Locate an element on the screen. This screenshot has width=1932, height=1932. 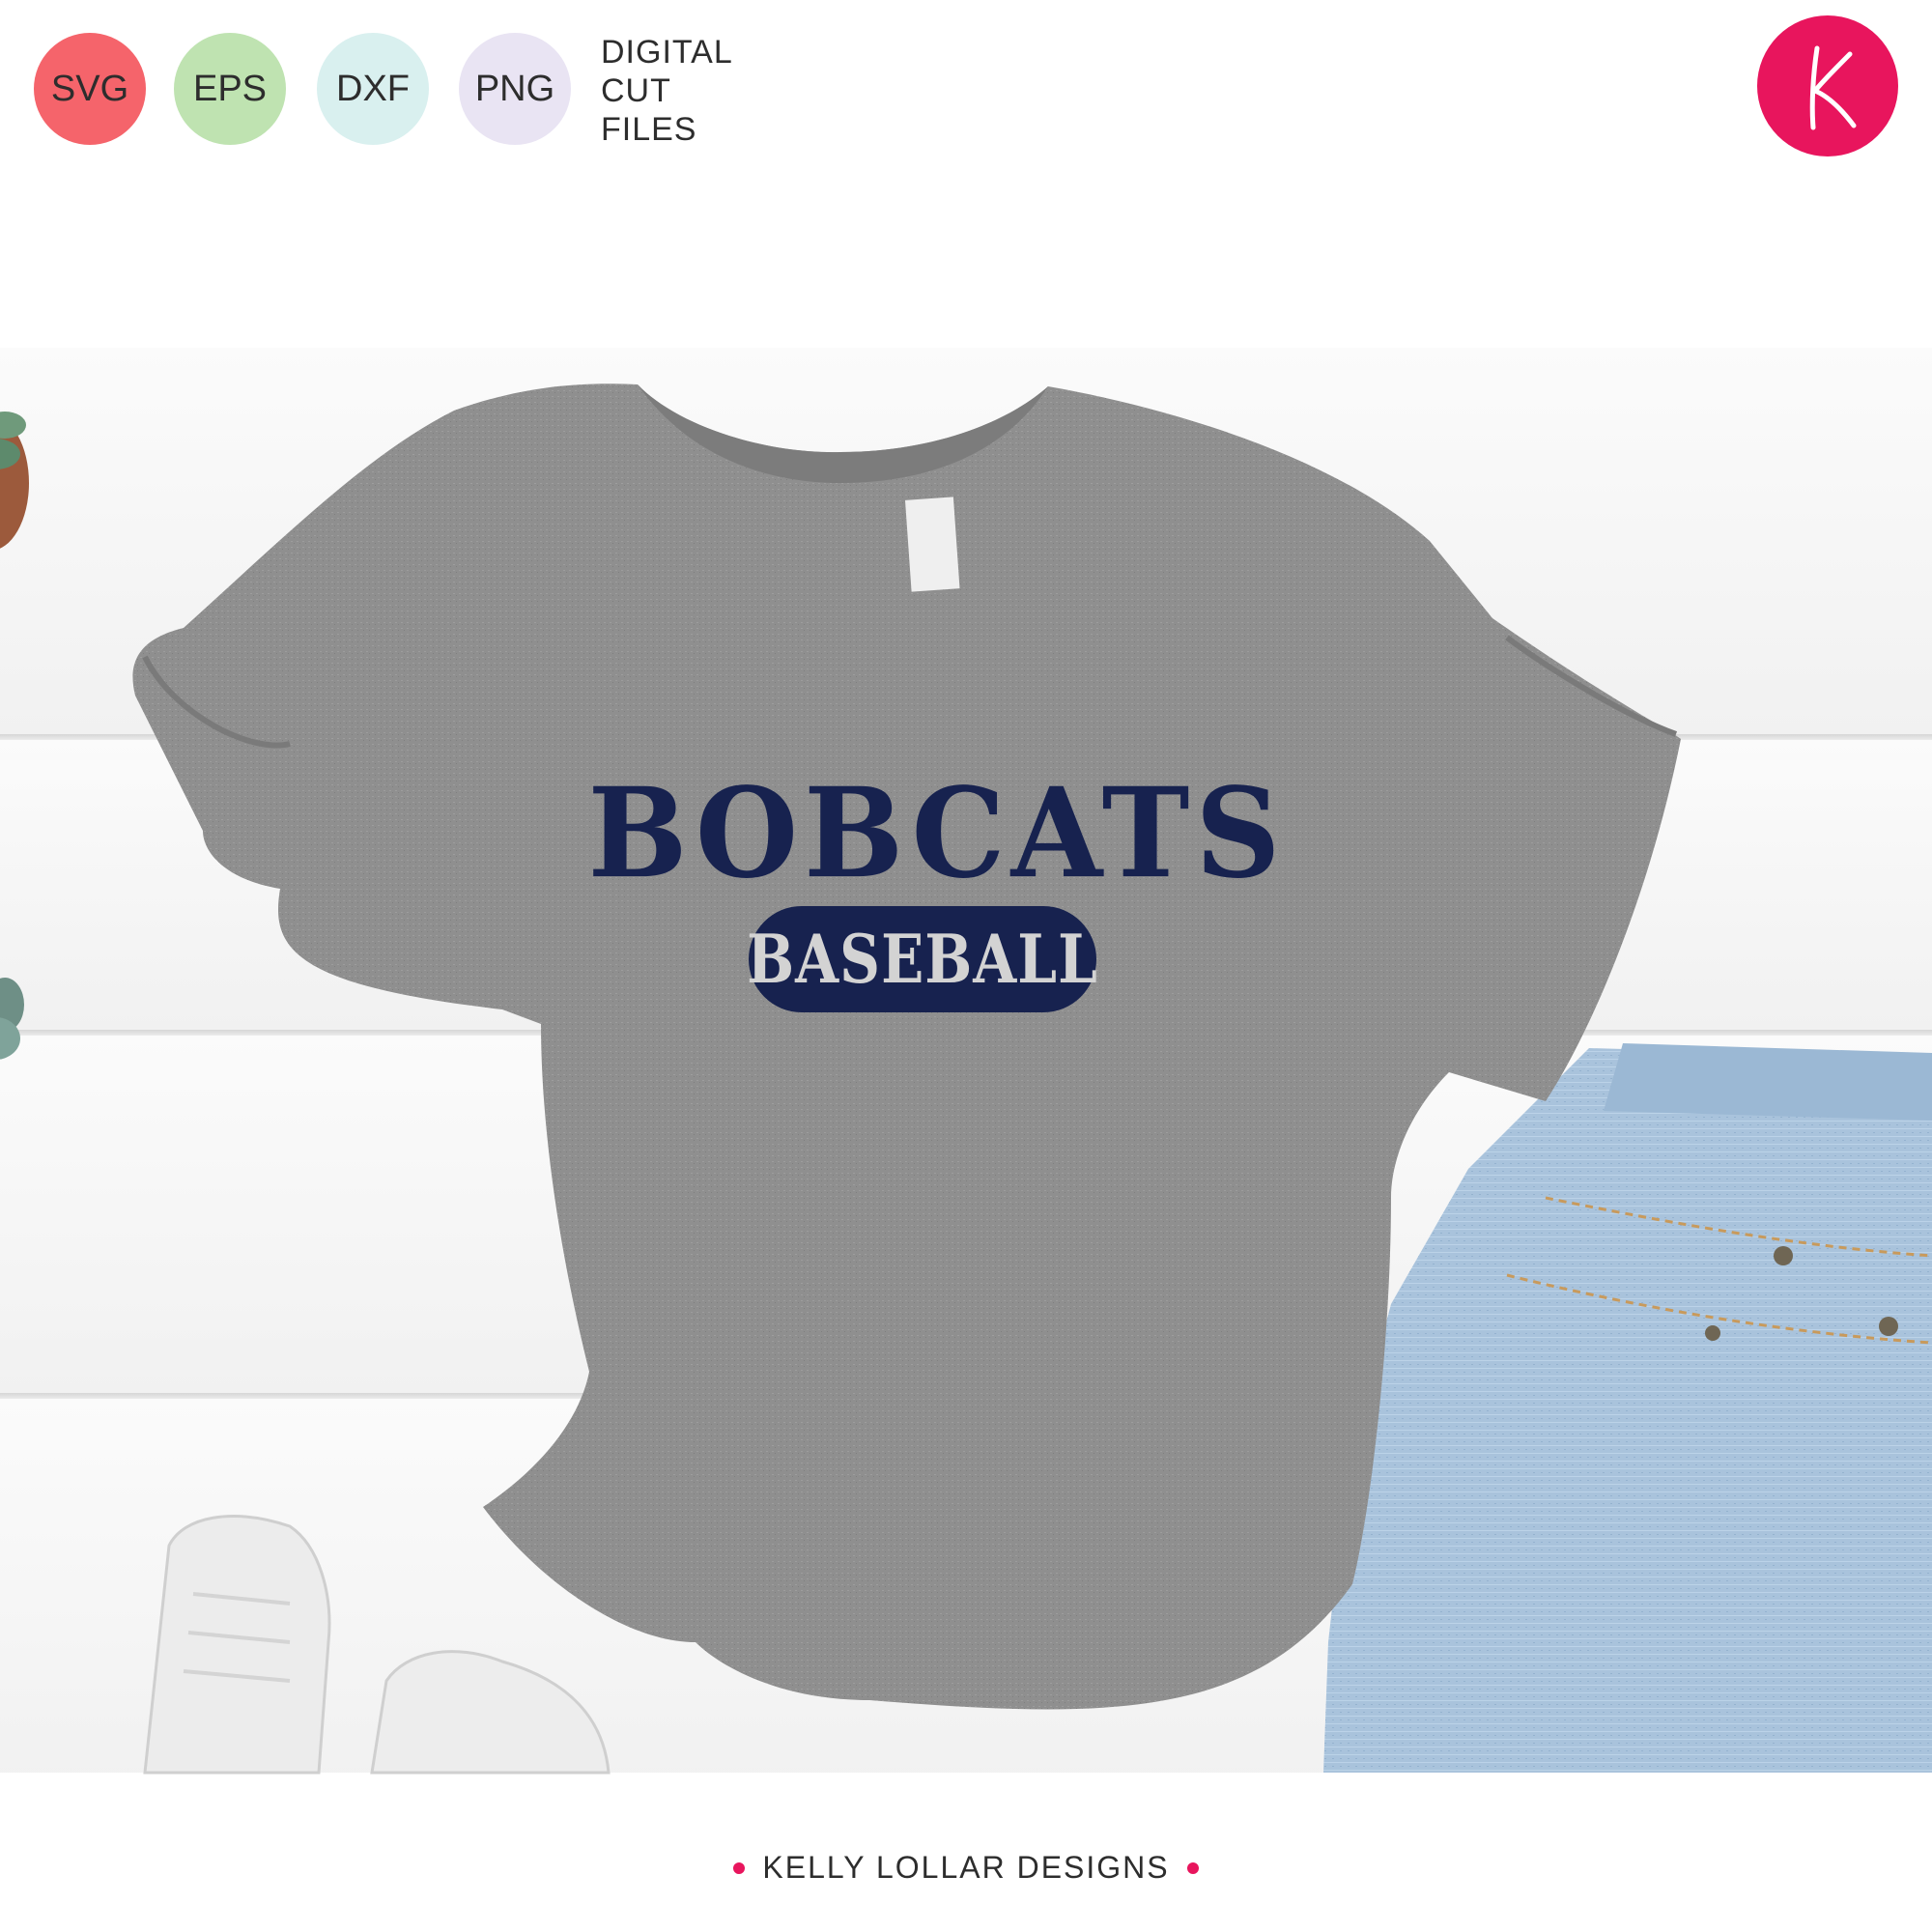
sport-name-text: BASEBALL is located at coordinates (922, 959).